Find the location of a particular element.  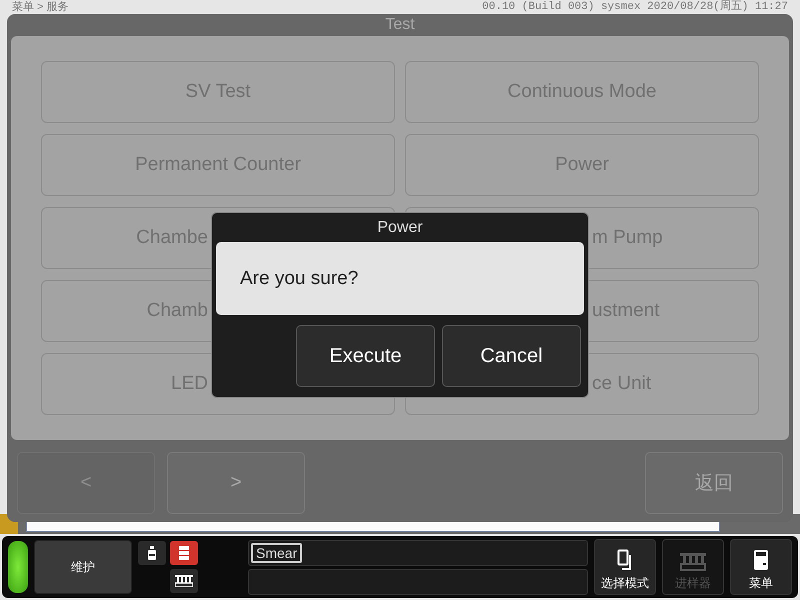

dialog-message: Are you sure? is located at coordinates (400, 278).